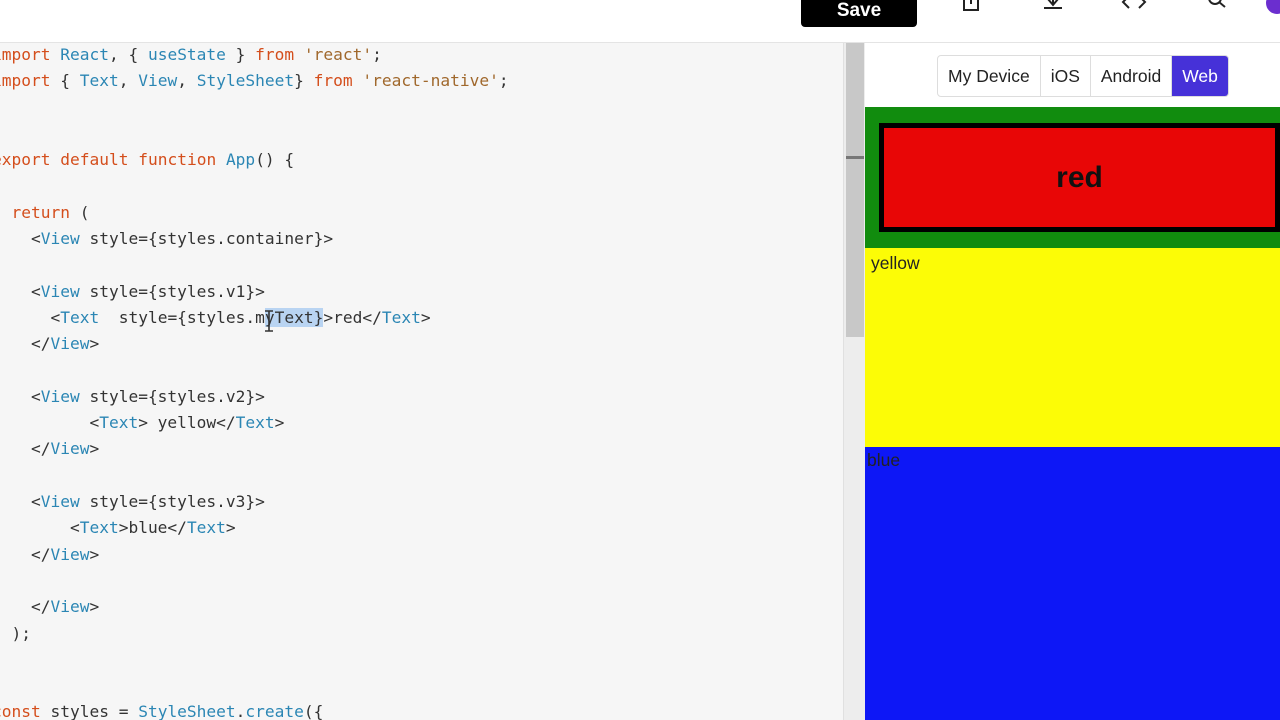  What do you see at coordinates (1066, 76) in the screenshot?
I see `tab-ios: iOS` at bounding box center [1066, 76].